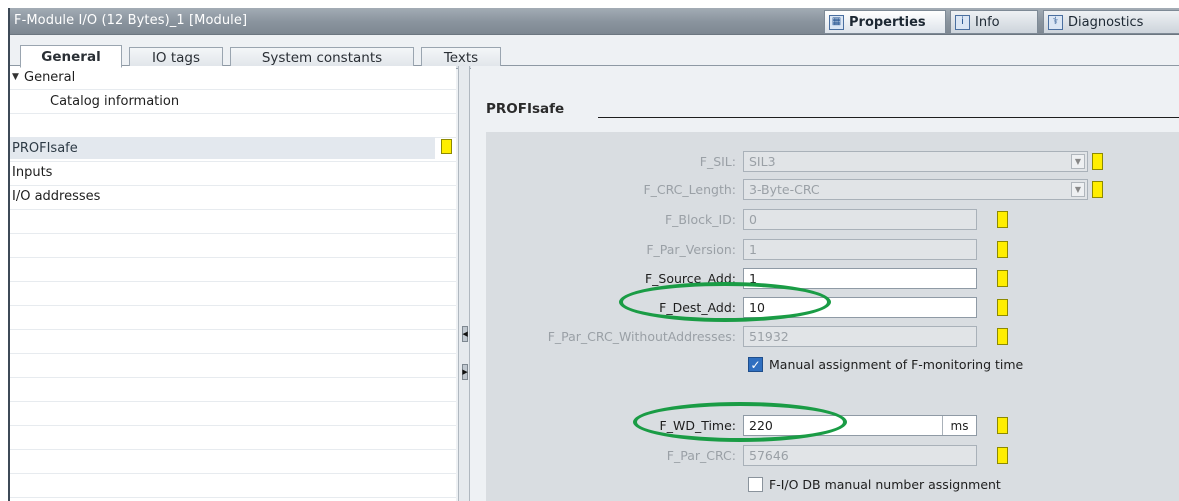 The image size is (1179, 501). What do you see at coordinates (465, 334) in the screenshot?
I see `collapse-left-icon: ◀` at bounding box center [465, 334].